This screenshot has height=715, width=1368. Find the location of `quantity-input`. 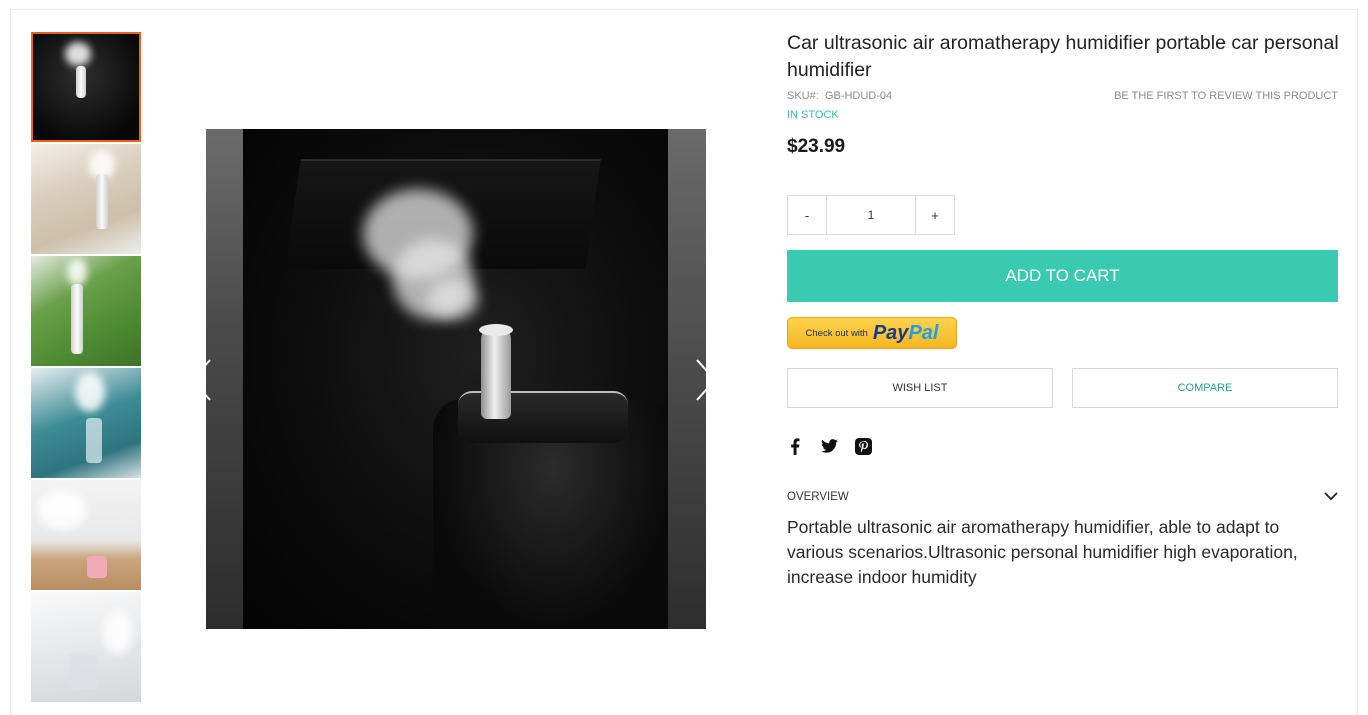

quantity-input is located at coordinates (871, 215).